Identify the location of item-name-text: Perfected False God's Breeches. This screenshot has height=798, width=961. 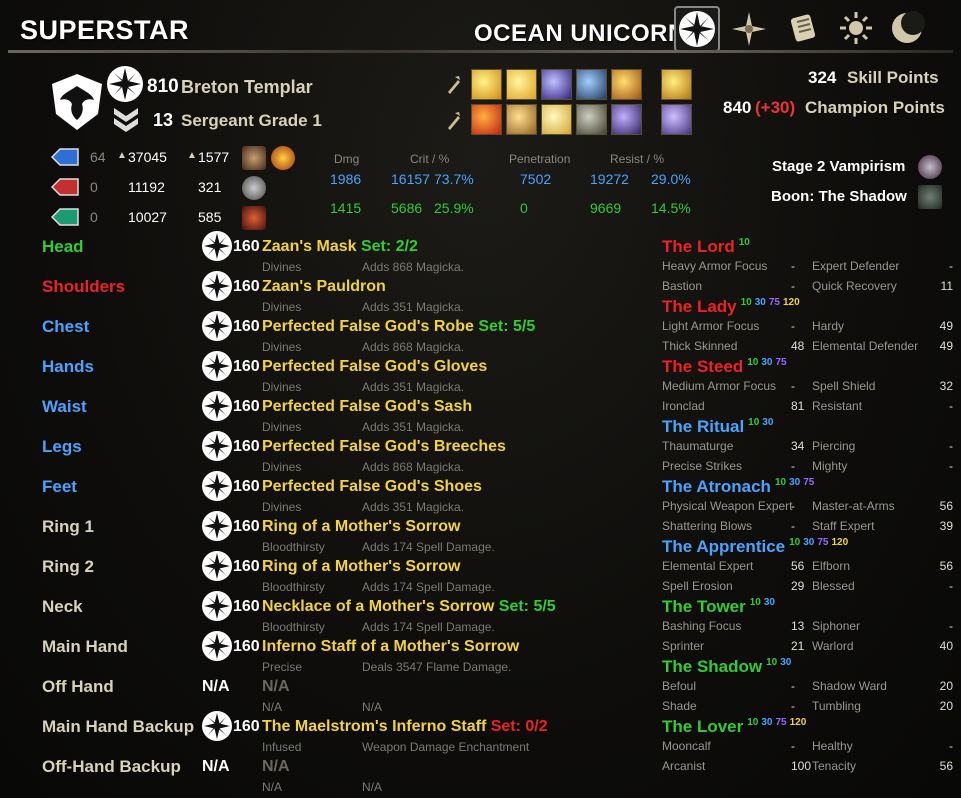
(384, 446).